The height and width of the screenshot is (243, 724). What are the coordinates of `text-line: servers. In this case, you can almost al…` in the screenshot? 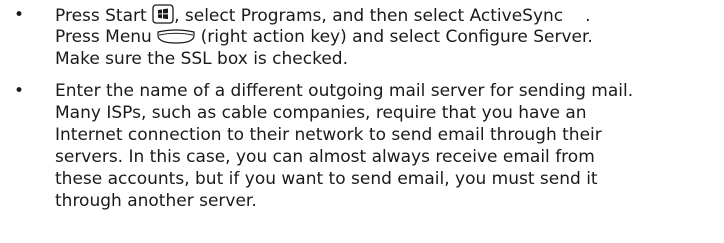 It's located at (325, 157).